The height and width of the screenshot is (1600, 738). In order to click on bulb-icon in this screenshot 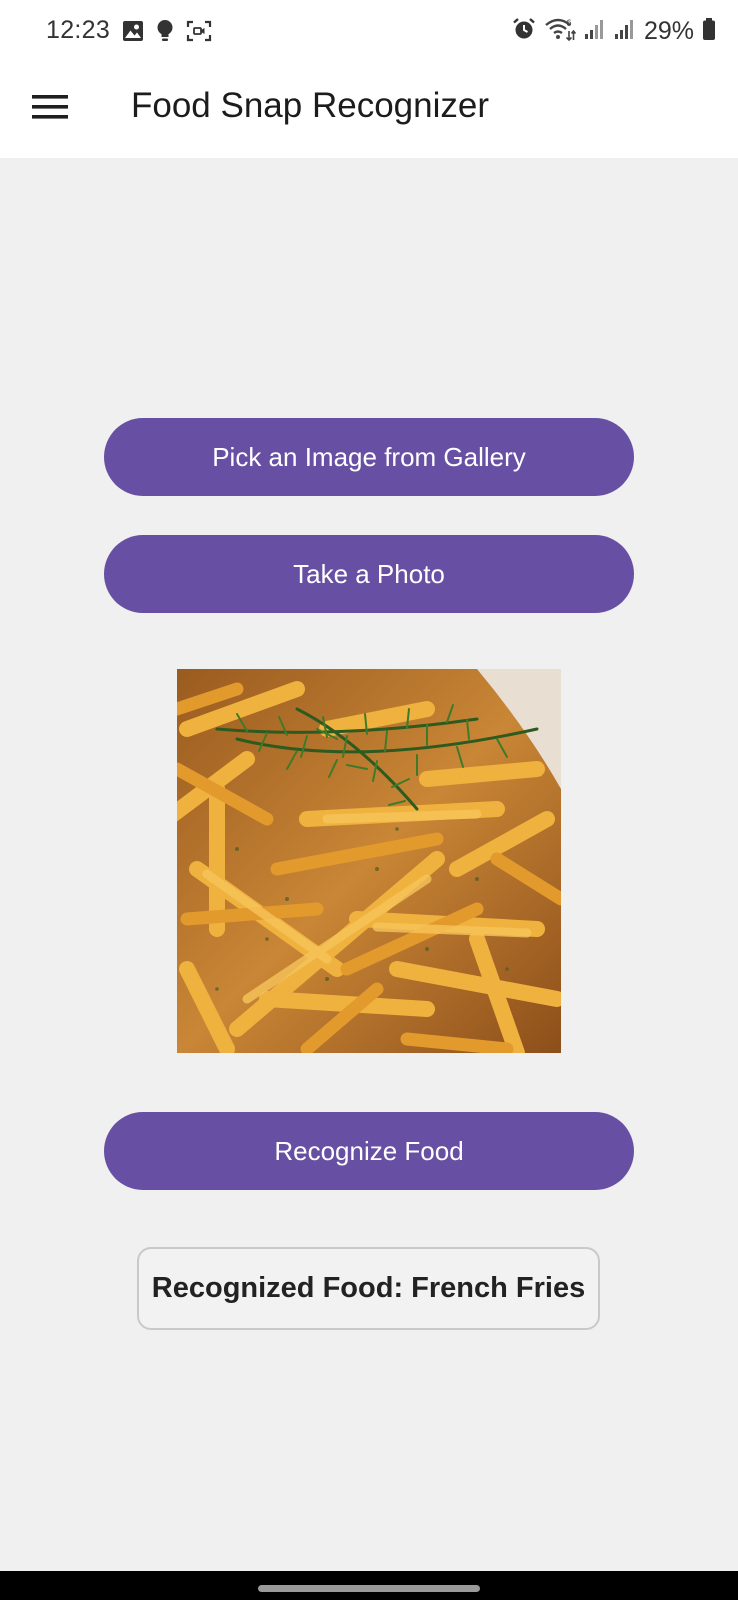, I will do `click(165, 33)`.